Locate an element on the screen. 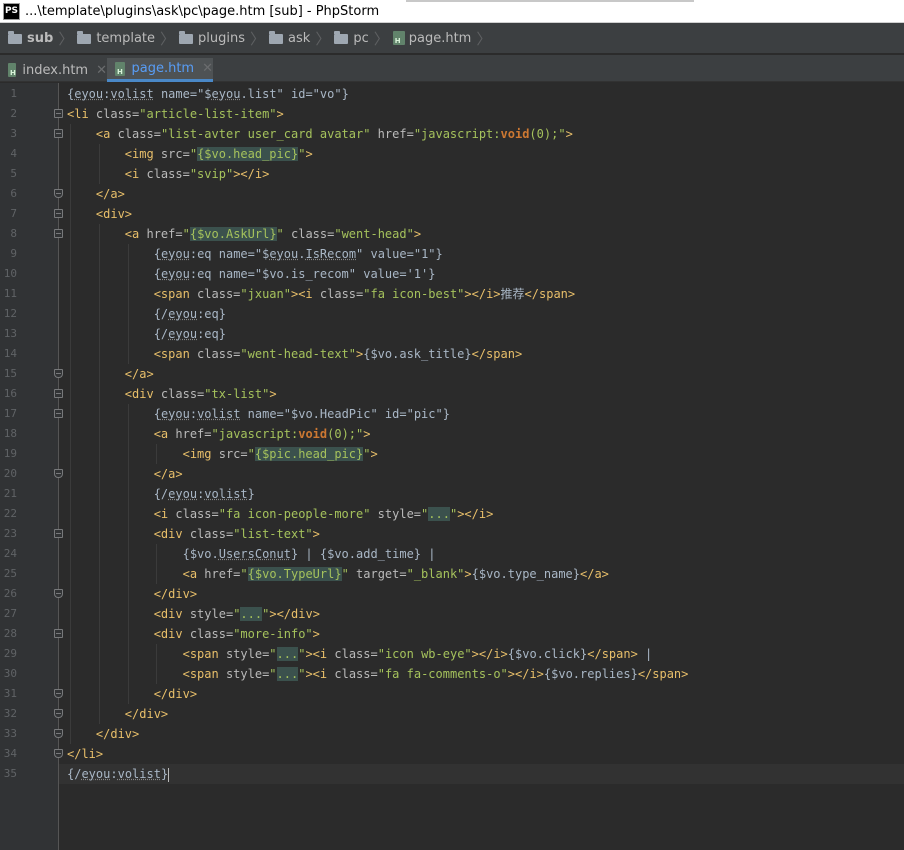  code-line: <div style="..."></div> is located at coordinates (193, 614).